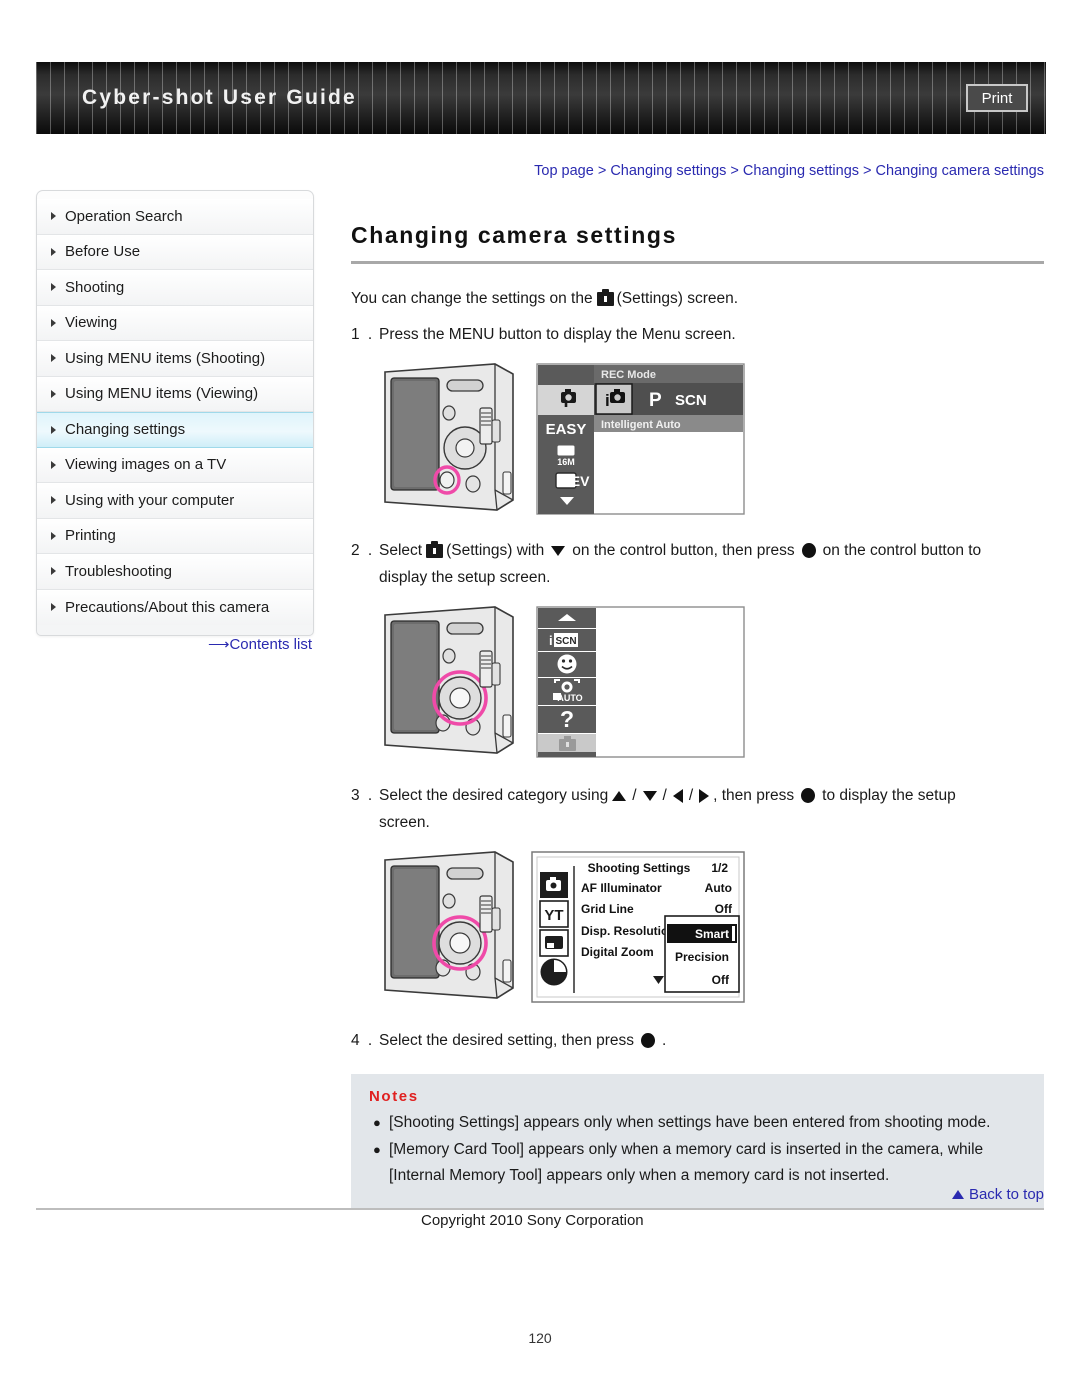 This screenshot has height=1397, width=1080. What do you see at coordinates (175, 323) in the screenshot?
I see `sidebar-item-viewing: Viewing` at bounding box center [175, 323].